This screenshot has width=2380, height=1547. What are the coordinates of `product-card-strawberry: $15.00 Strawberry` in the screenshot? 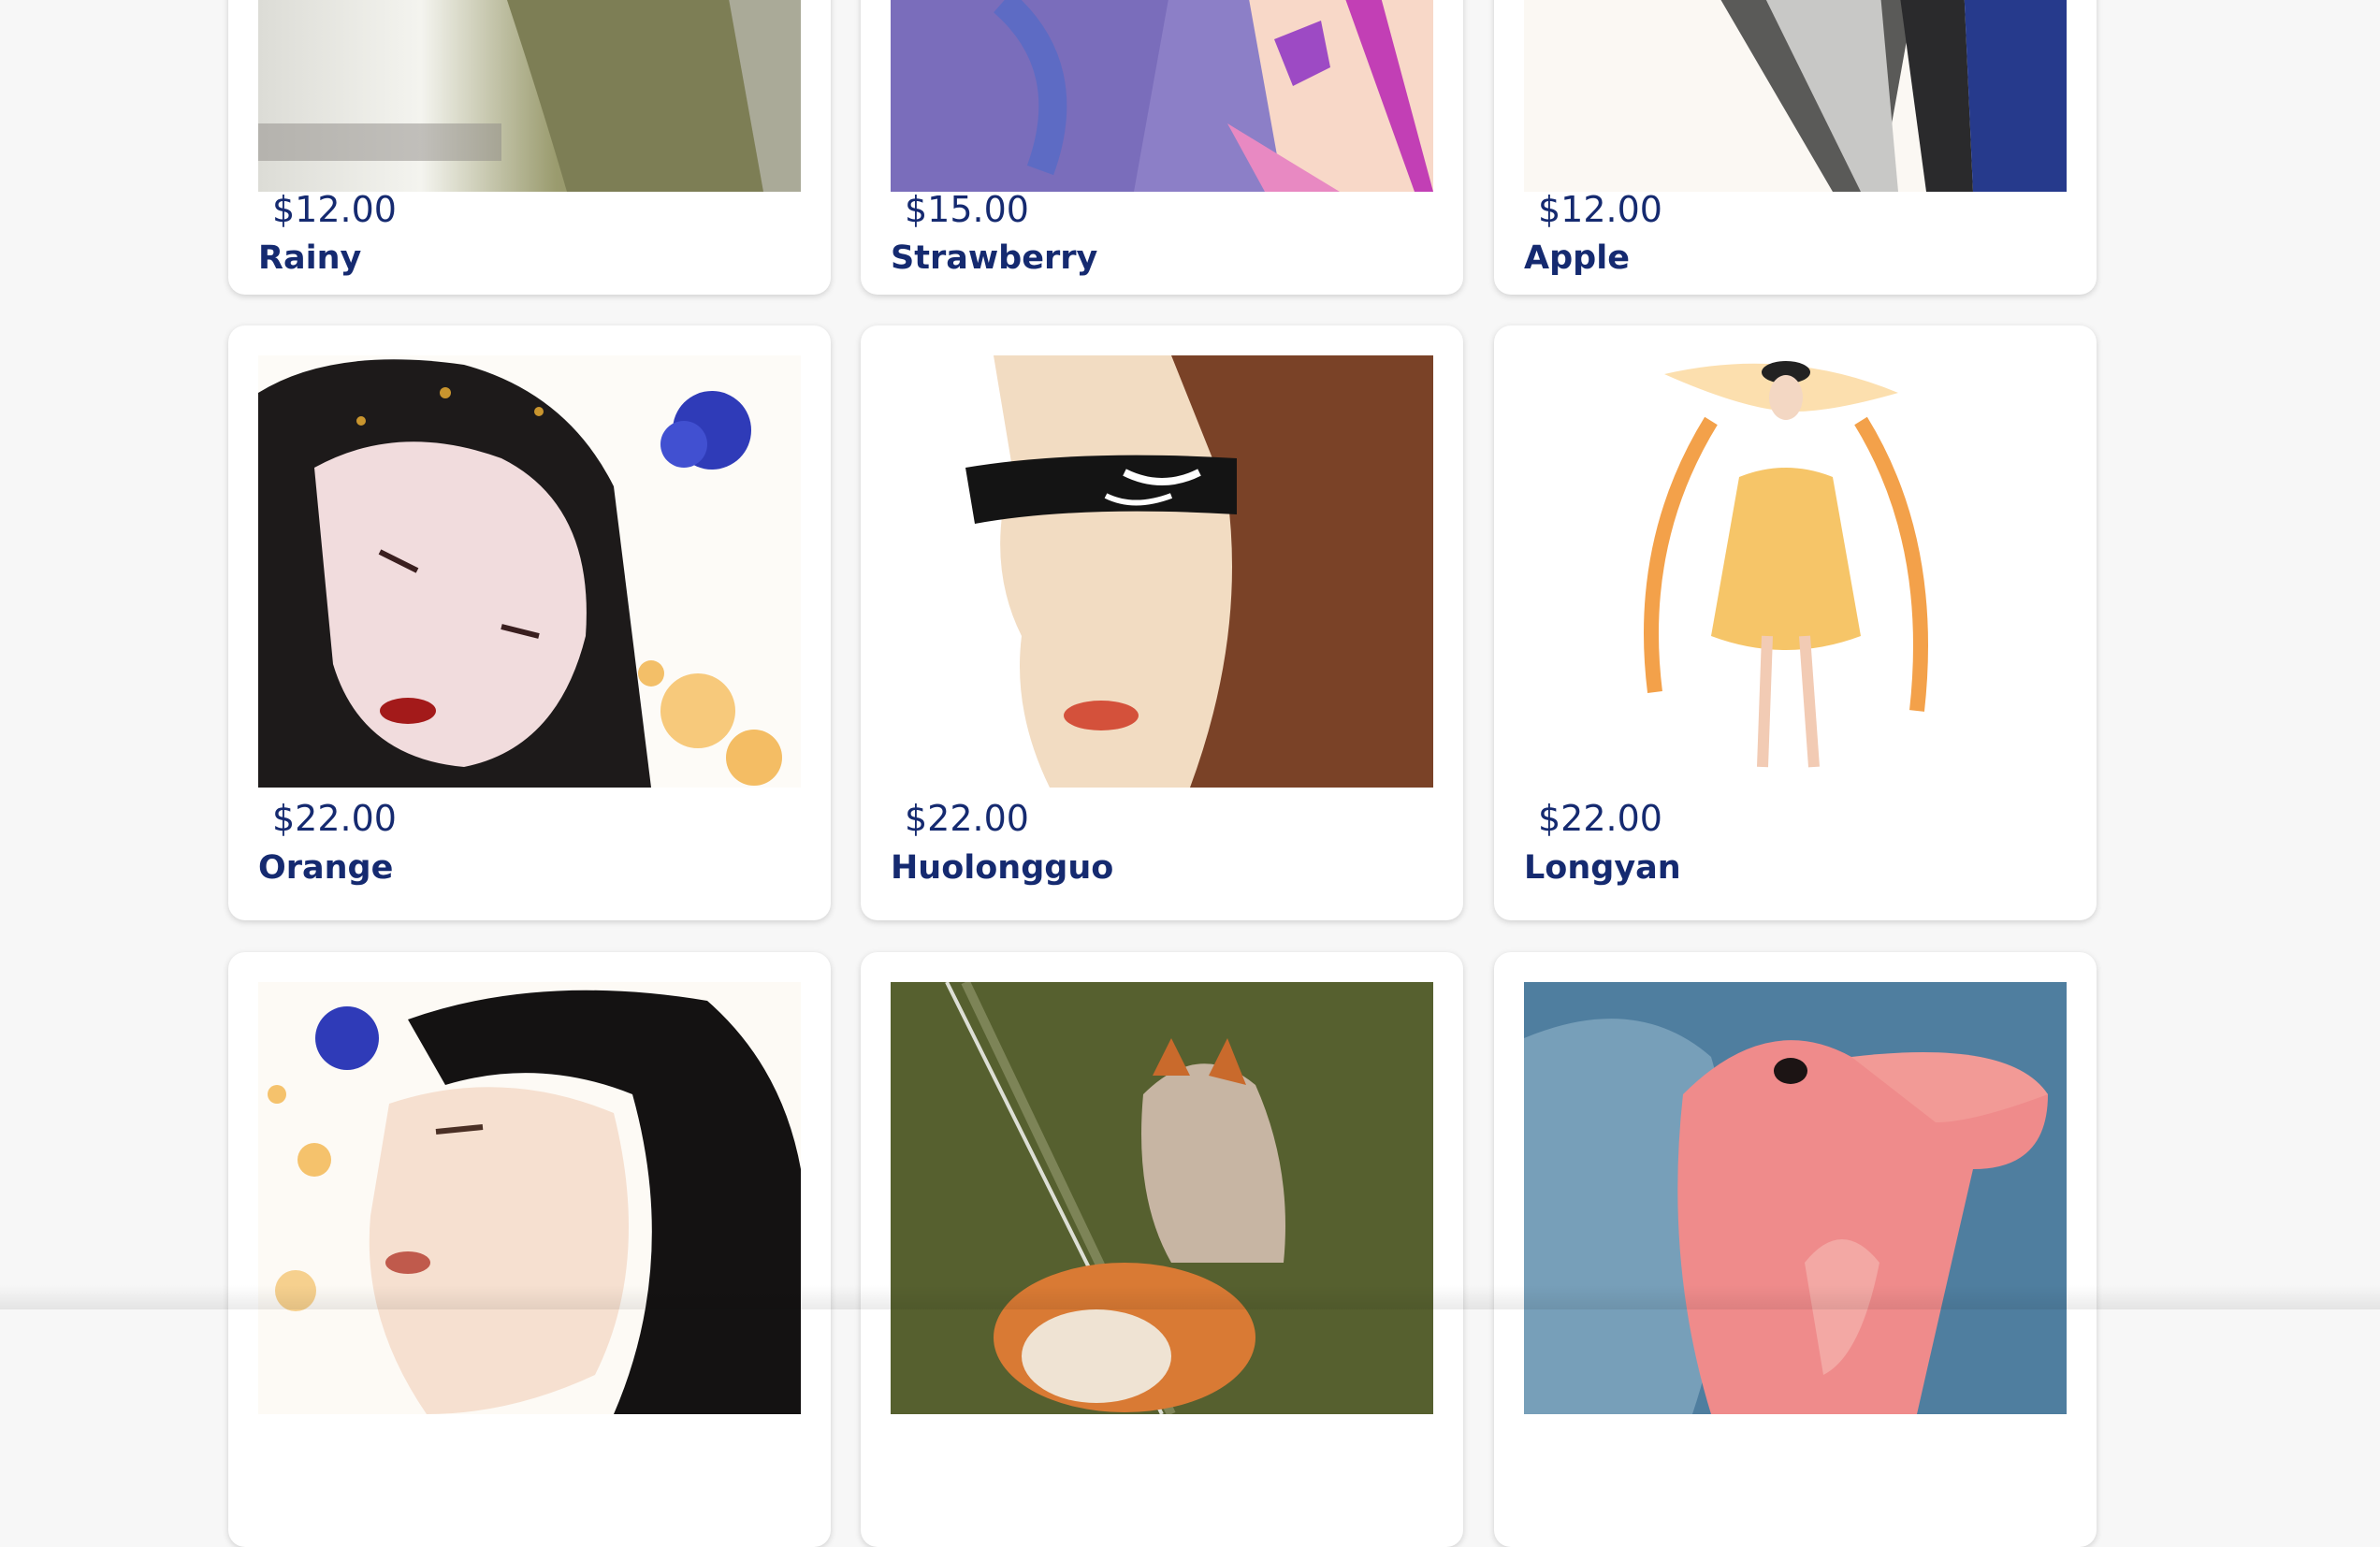 It's located at (1162, 147).